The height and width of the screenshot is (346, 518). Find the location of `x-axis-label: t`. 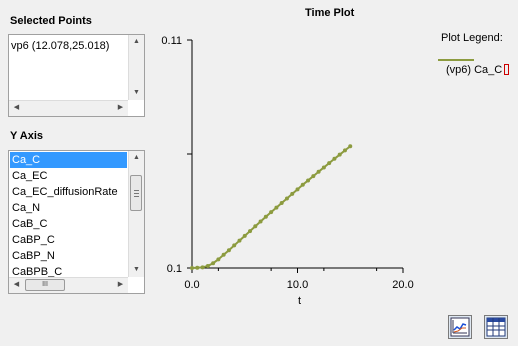

x-axis-label: t is located at coordinates (299, 301).